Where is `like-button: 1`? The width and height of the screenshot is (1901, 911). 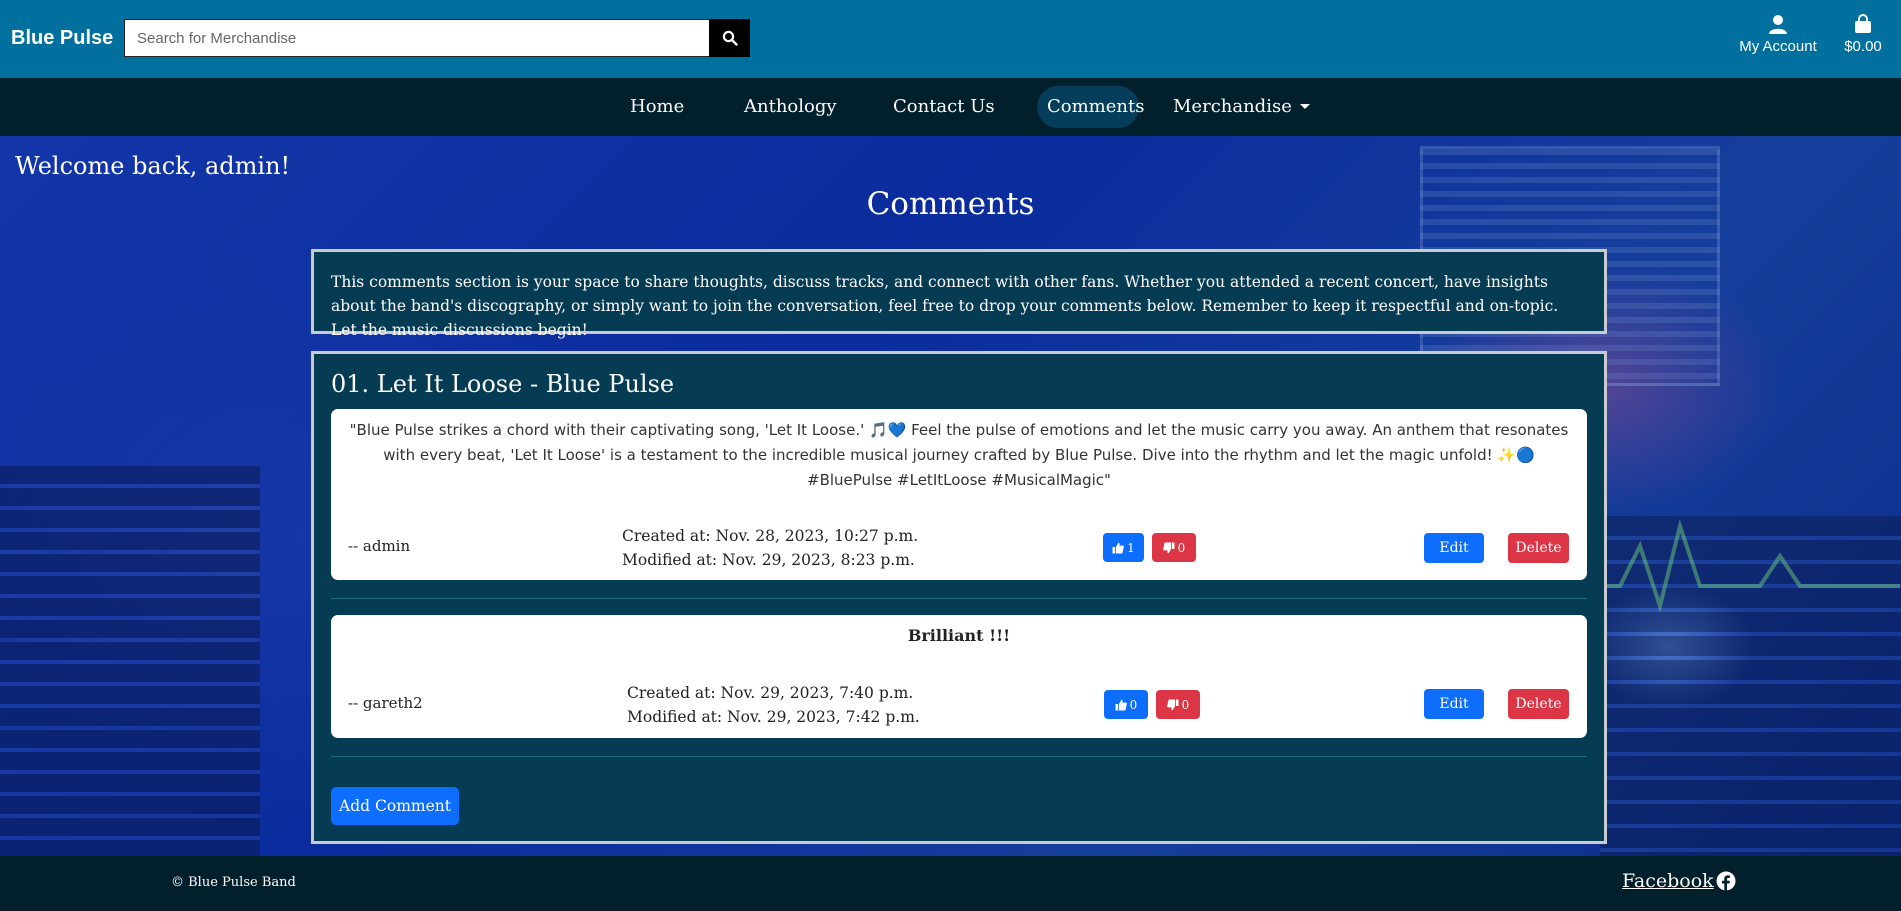
like-button: 1 is located at coordinates (1123, 547).